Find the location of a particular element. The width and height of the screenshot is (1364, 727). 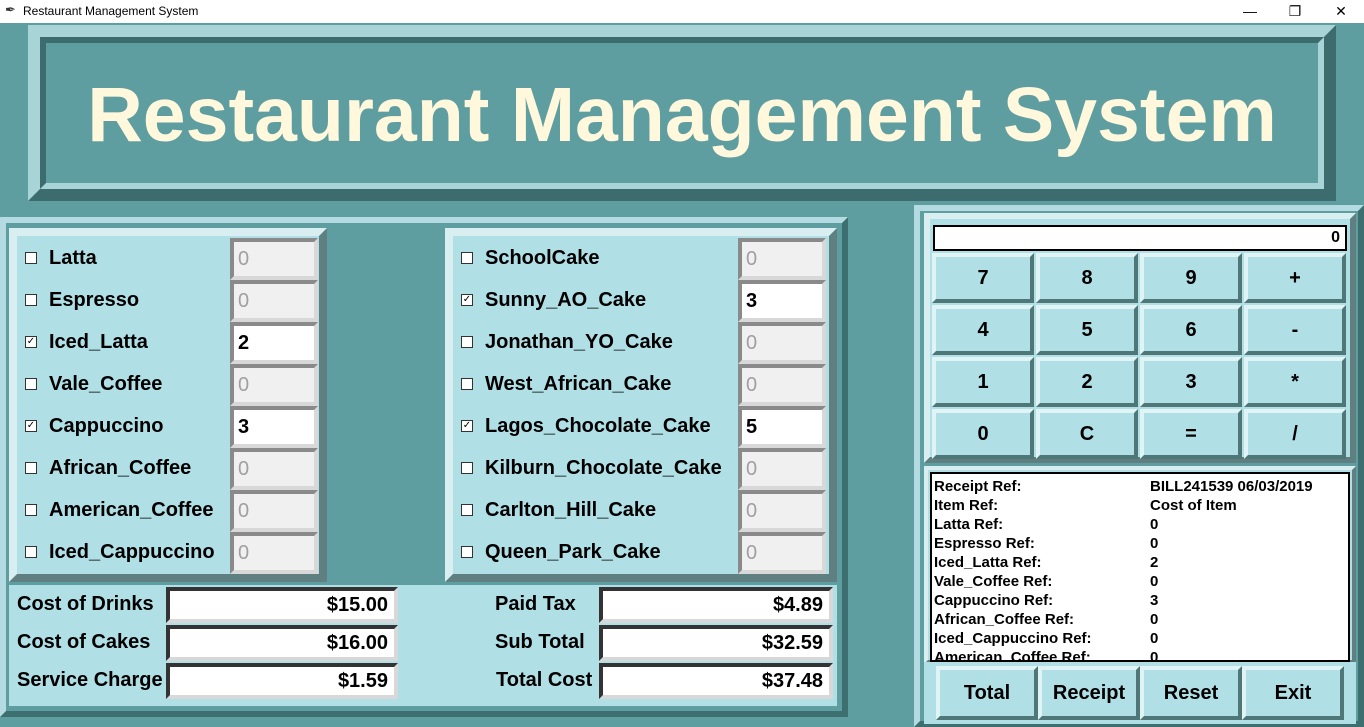

reset-button: Reset is located at coordinates (1191, 693).